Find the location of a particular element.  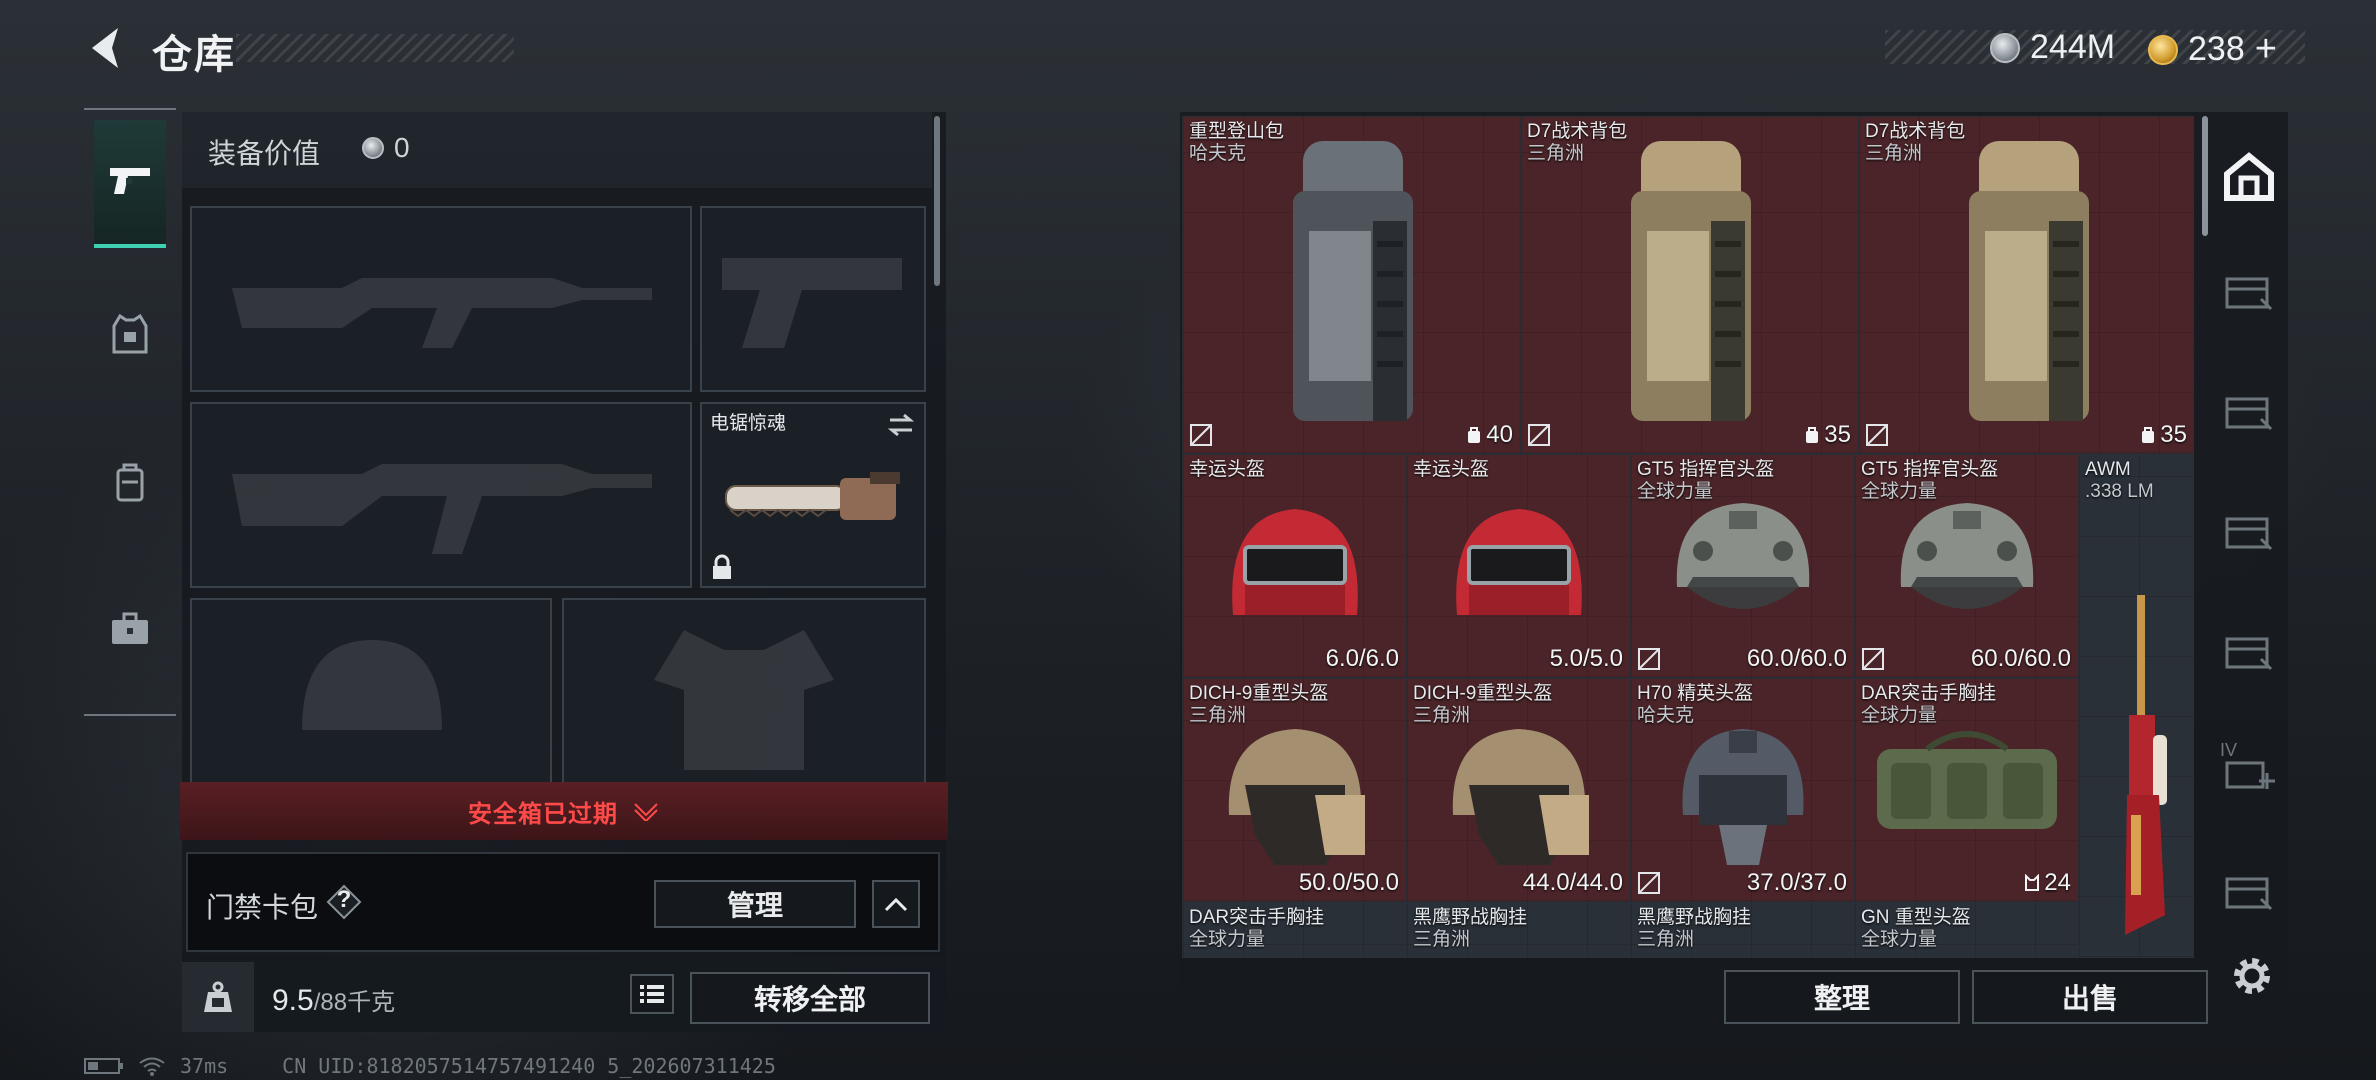

chevron-up-icon is located at coordinates (896, 904).